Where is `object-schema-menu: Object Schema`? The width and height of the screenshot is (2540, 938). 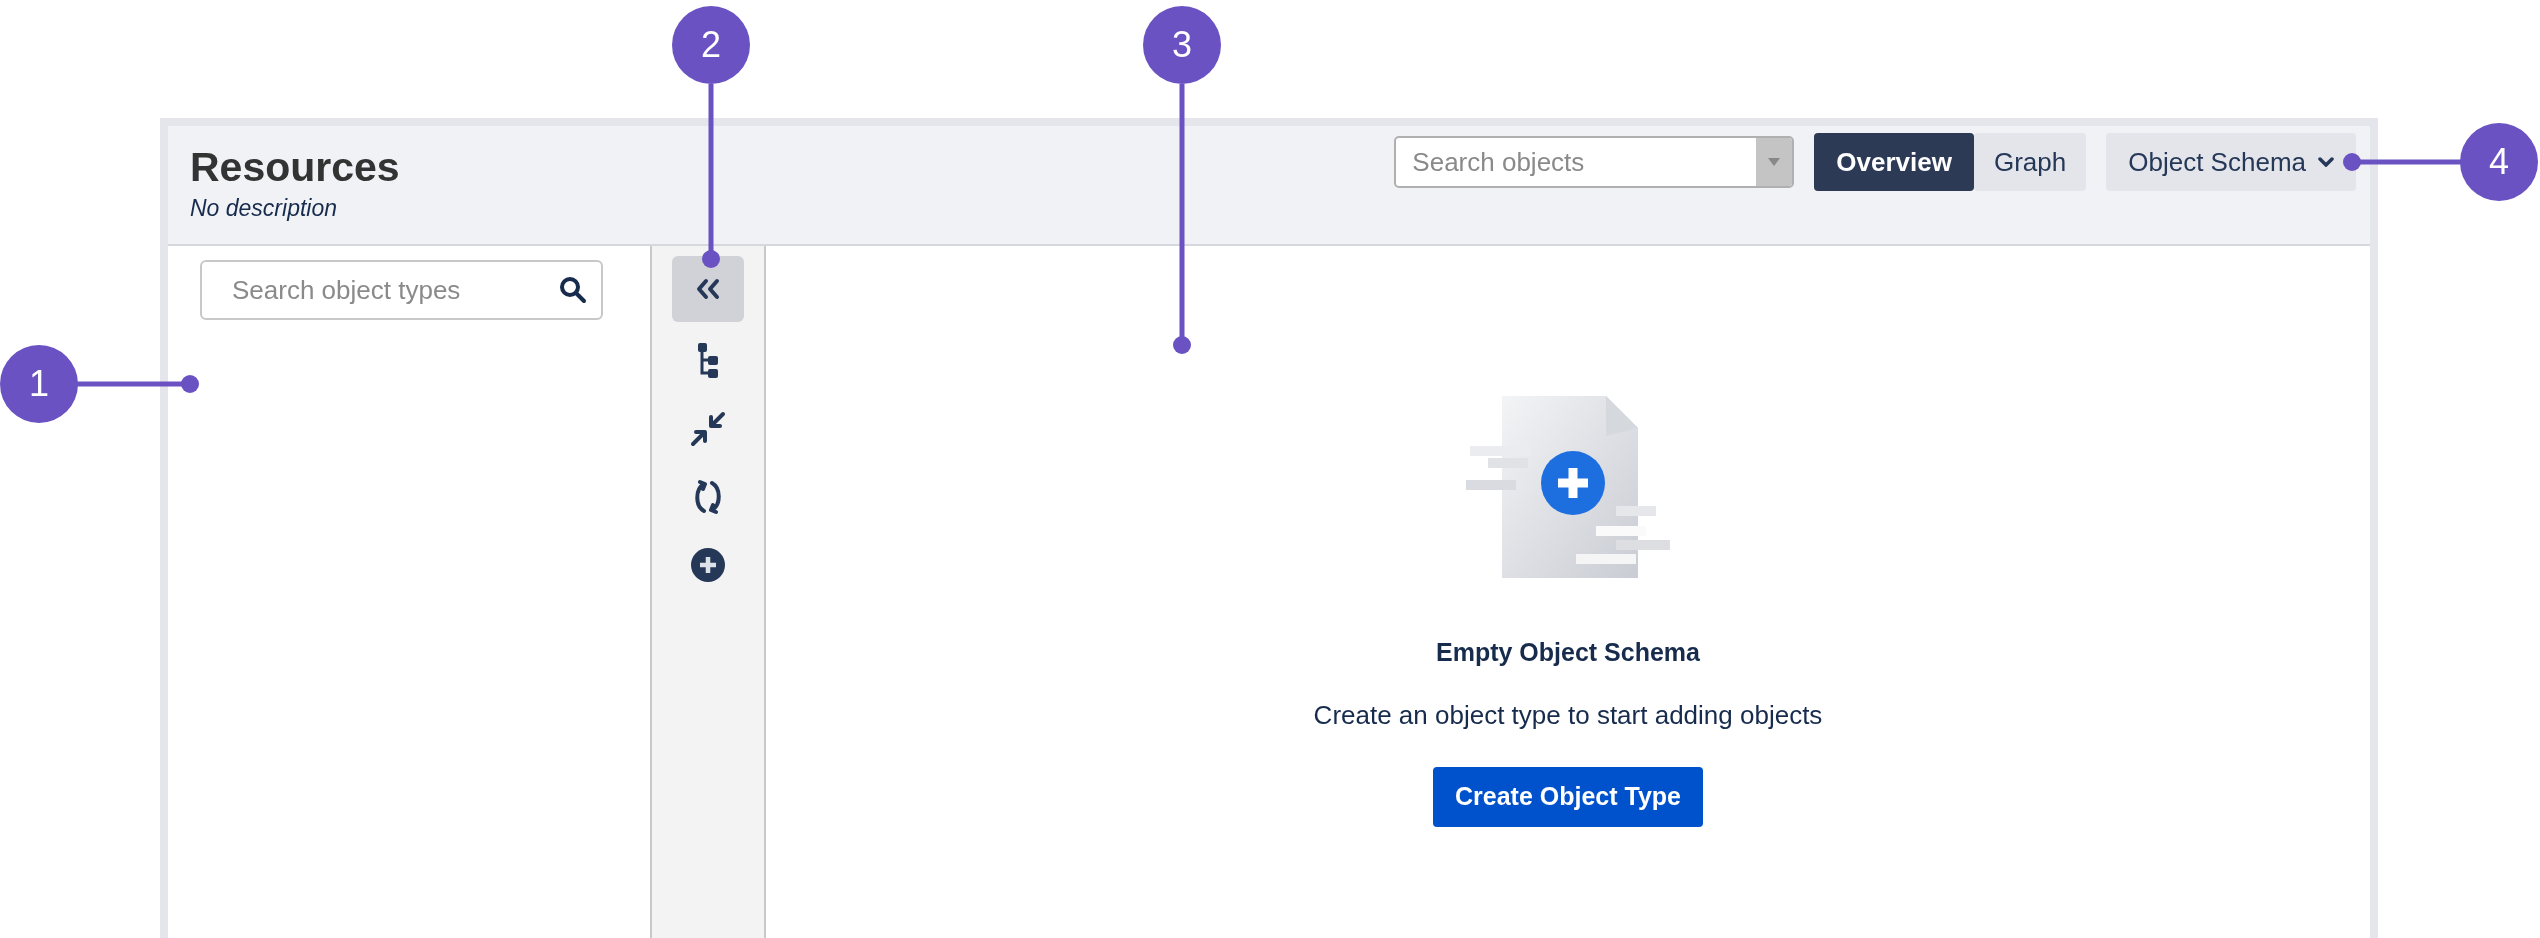
object-schema-menu: Object Schema is located at coordinates (2231, 162).